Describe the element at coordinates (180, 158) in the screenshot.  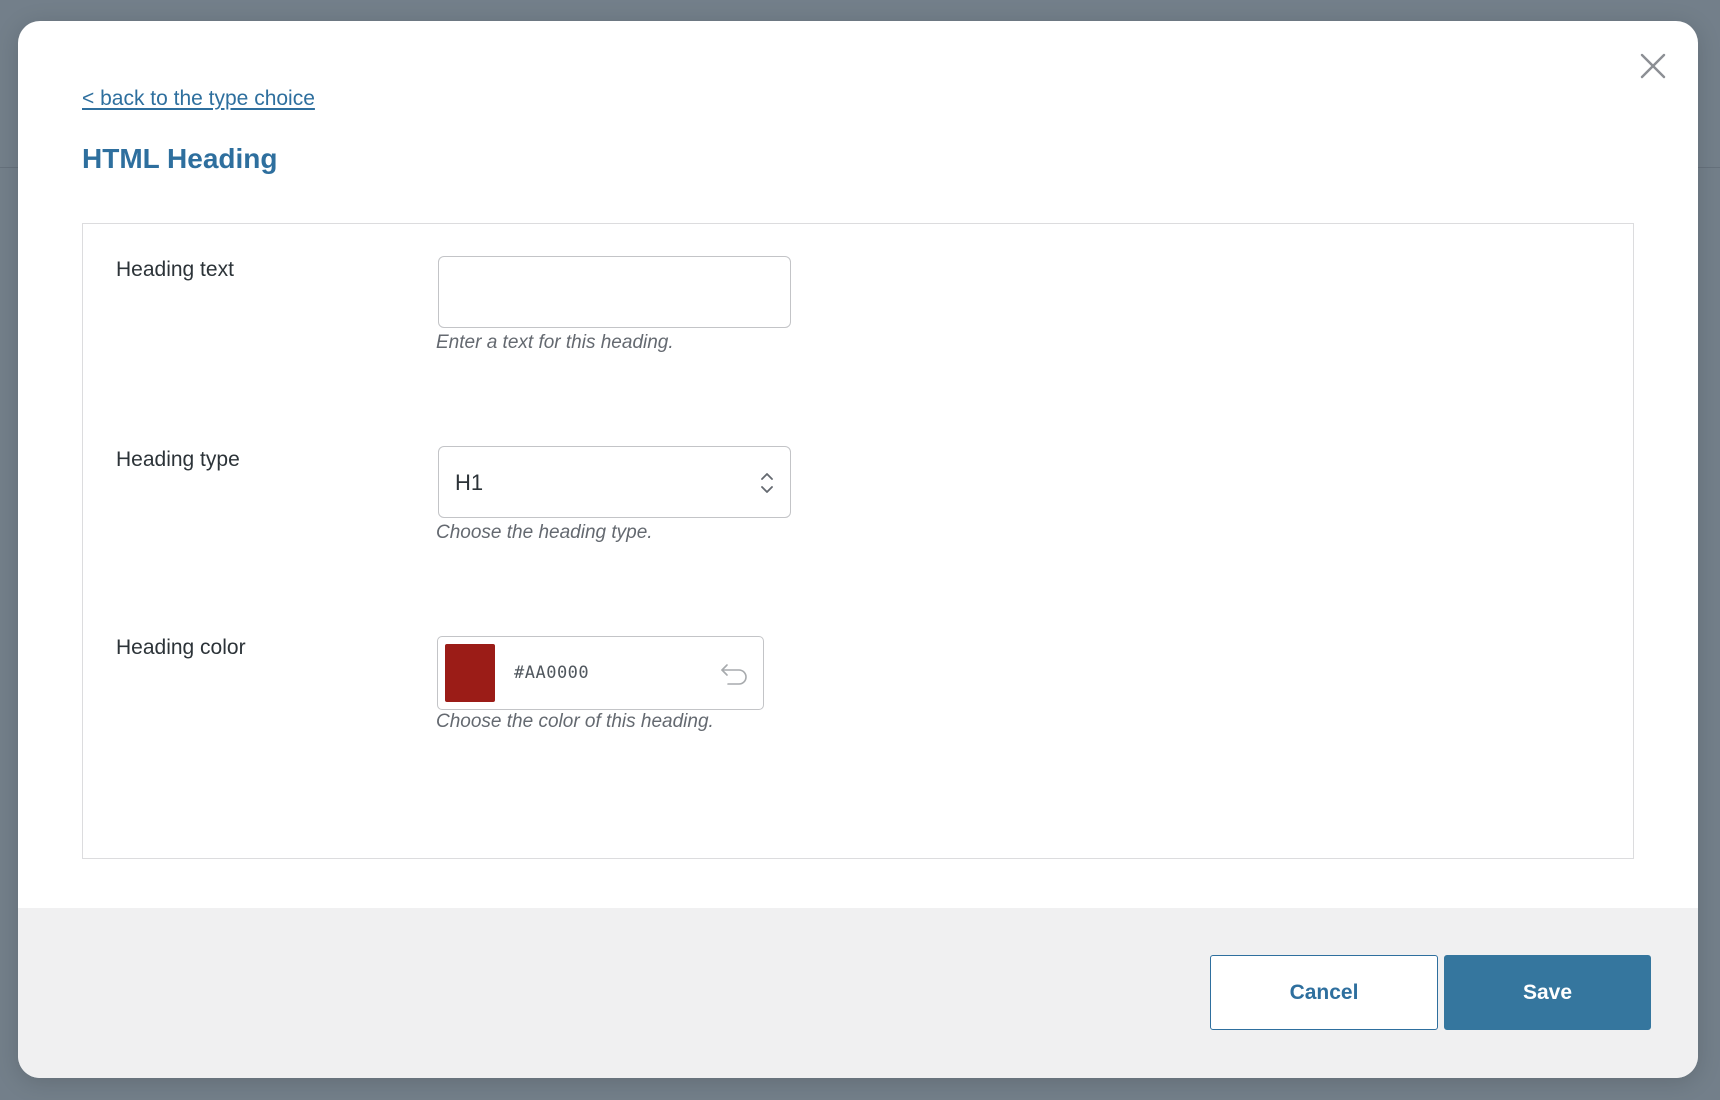
I see `modal-title: HTML Heading` at that location.